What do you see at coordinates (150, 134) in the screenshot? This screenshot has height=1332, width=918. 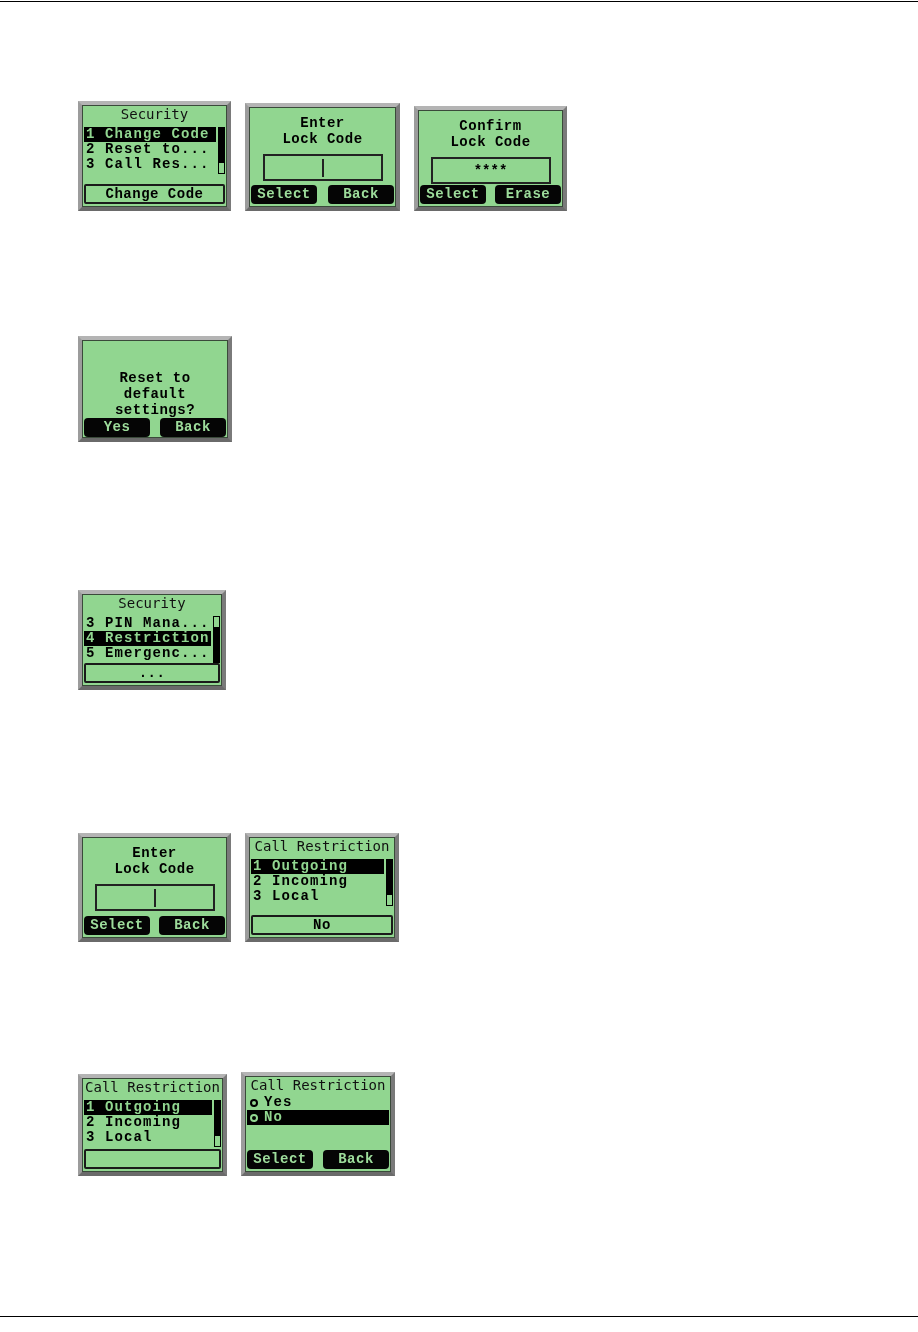 I see `menu-item: 1 Change Code` at bounding box center [150, 134].